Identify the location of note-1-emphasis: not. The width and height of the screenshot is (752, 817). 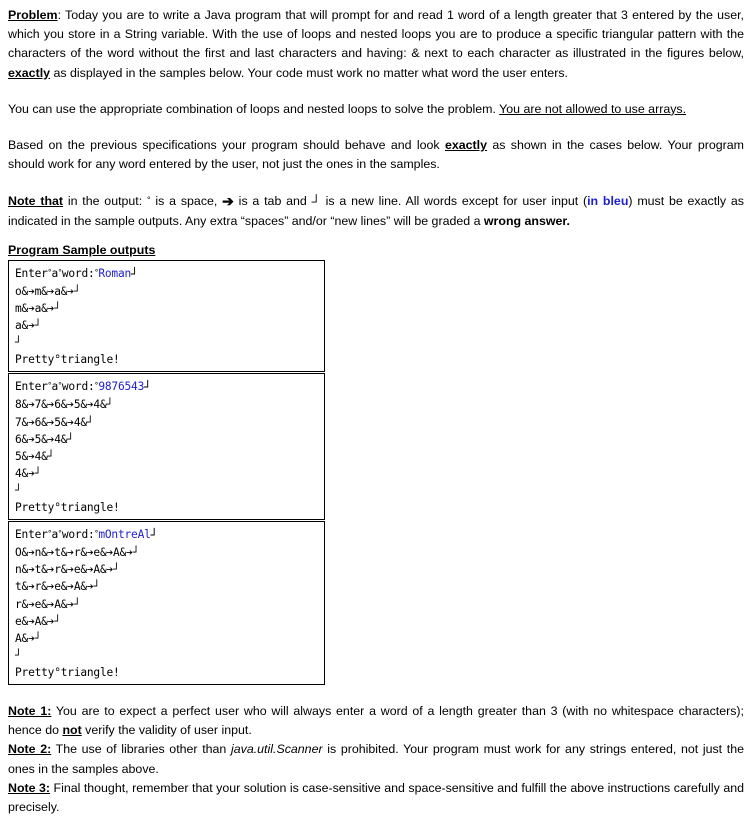
(72, 730).